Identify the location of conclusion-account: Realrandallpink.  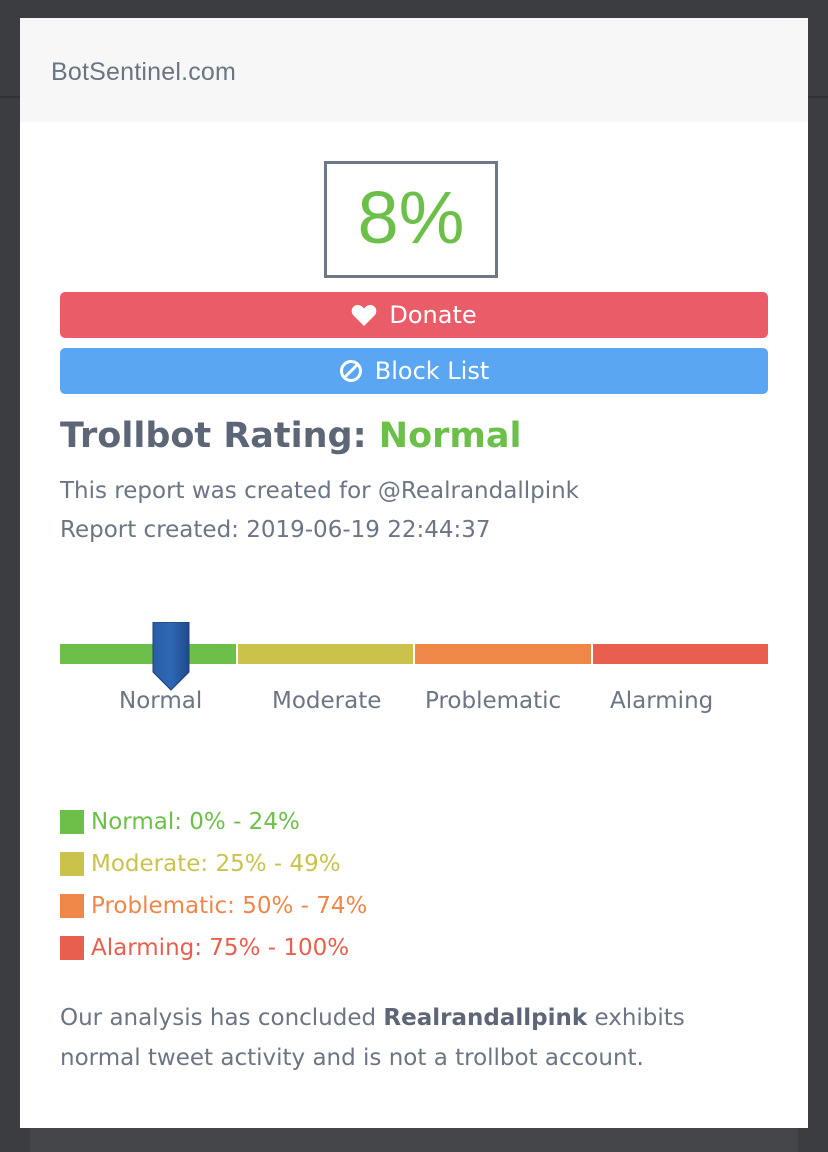
(485, 1018).